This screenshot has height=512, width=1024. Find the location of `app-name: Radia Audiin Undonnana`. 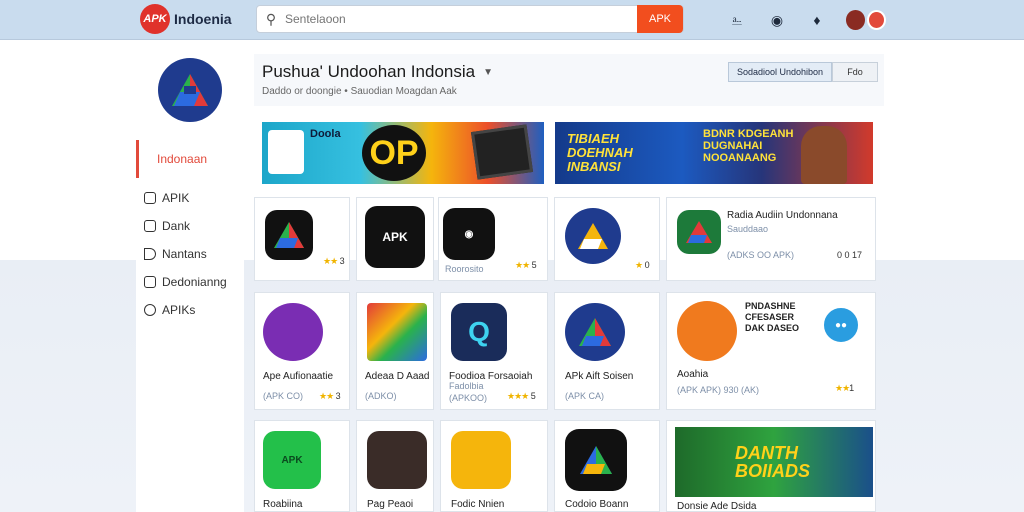

app-name: Radia Audiin Undonnana is located at coordinates (782, 215).